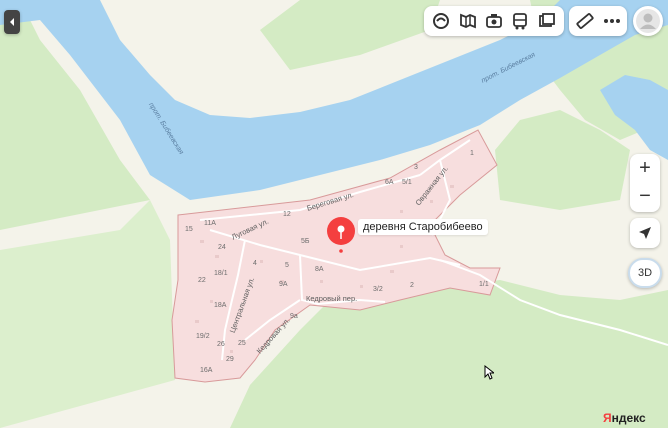 The width and height of the screenshot is (668, 428). Describe the element at coordinates (283, 284) in the screenshot. I see `house-number: 9А` at that location.